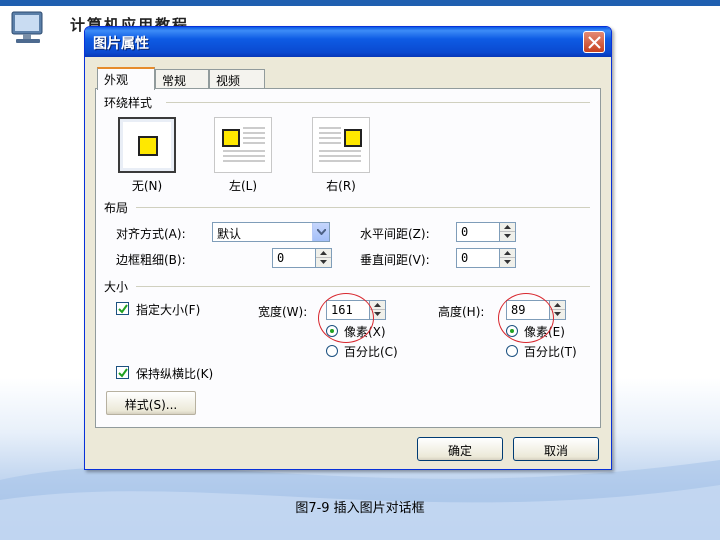 The image size is (720, 540). What do you see at coordinates (360, 508) in the screenshot?
I see `figure-caption: 图7-9 插入图片对话框` at bounding box center [360, 508].